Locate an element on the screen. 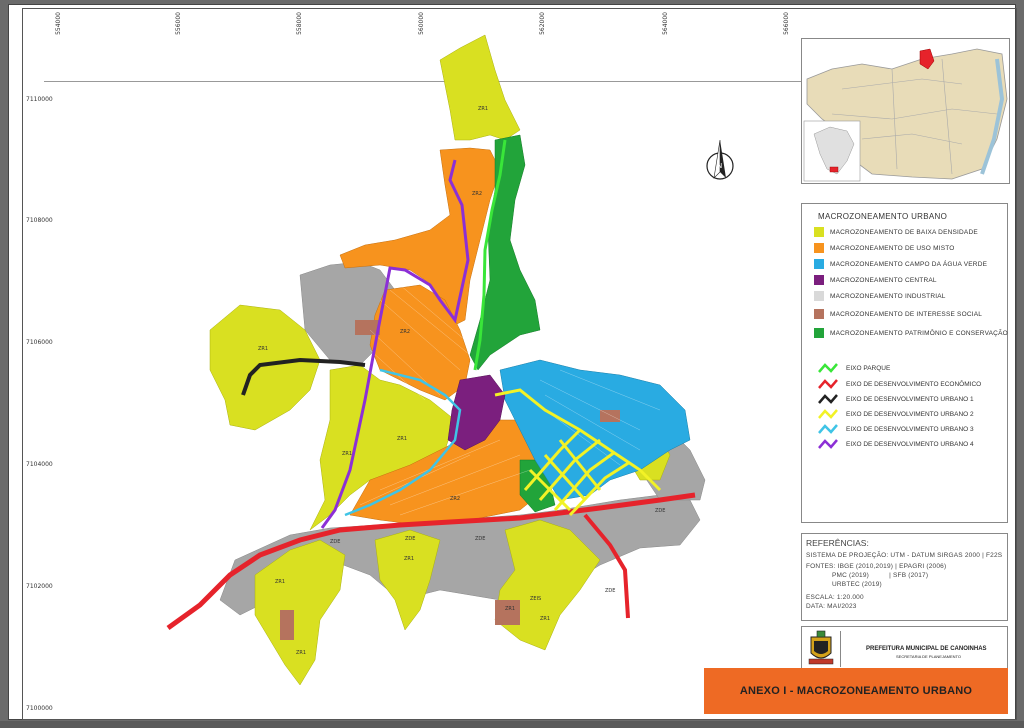 This screenshot has width=1024, height=728. legend-item: MACROZONEAMENTO CAMPO DA ÁGUA VERDE is located at coordinates (900, 264).